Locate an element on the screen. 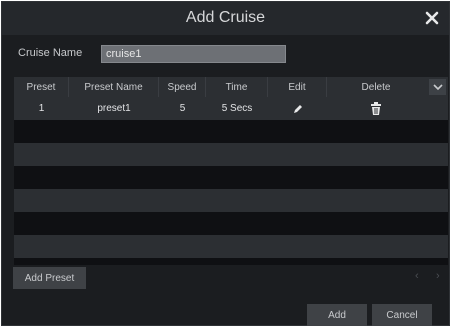  add-preset-button: Add Preset is located at coordinates (49, 278).